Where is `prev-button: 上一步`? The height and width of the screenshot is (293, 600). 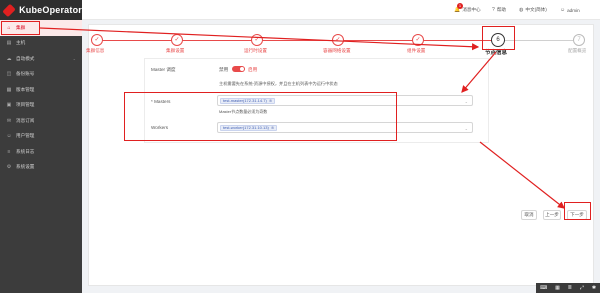
prev-button: 上一步 is located at coordinates (552, 215).